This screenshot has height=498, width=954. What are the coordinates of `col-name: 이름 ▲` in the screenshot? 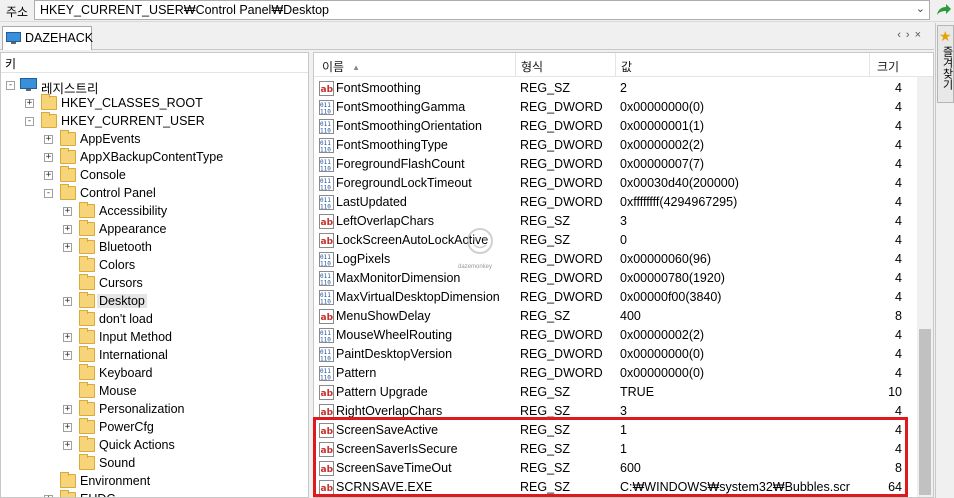 It's located at (341, 66).